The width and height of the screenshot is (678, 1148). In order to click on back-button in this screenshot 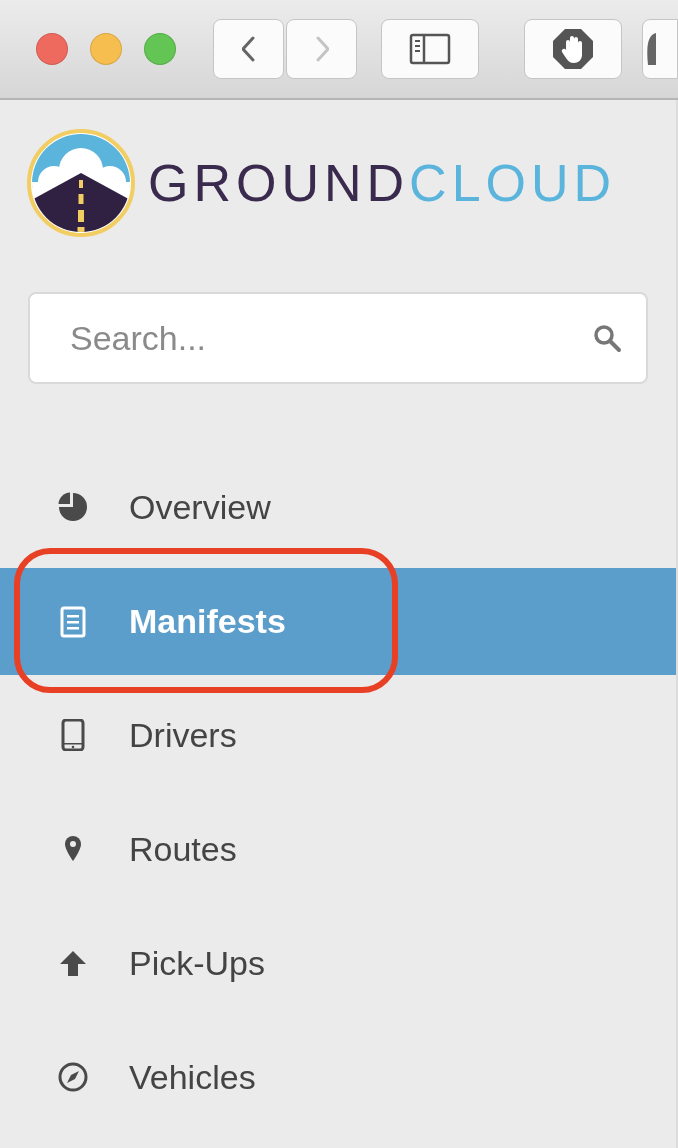, I will do `click(248, 49)`.